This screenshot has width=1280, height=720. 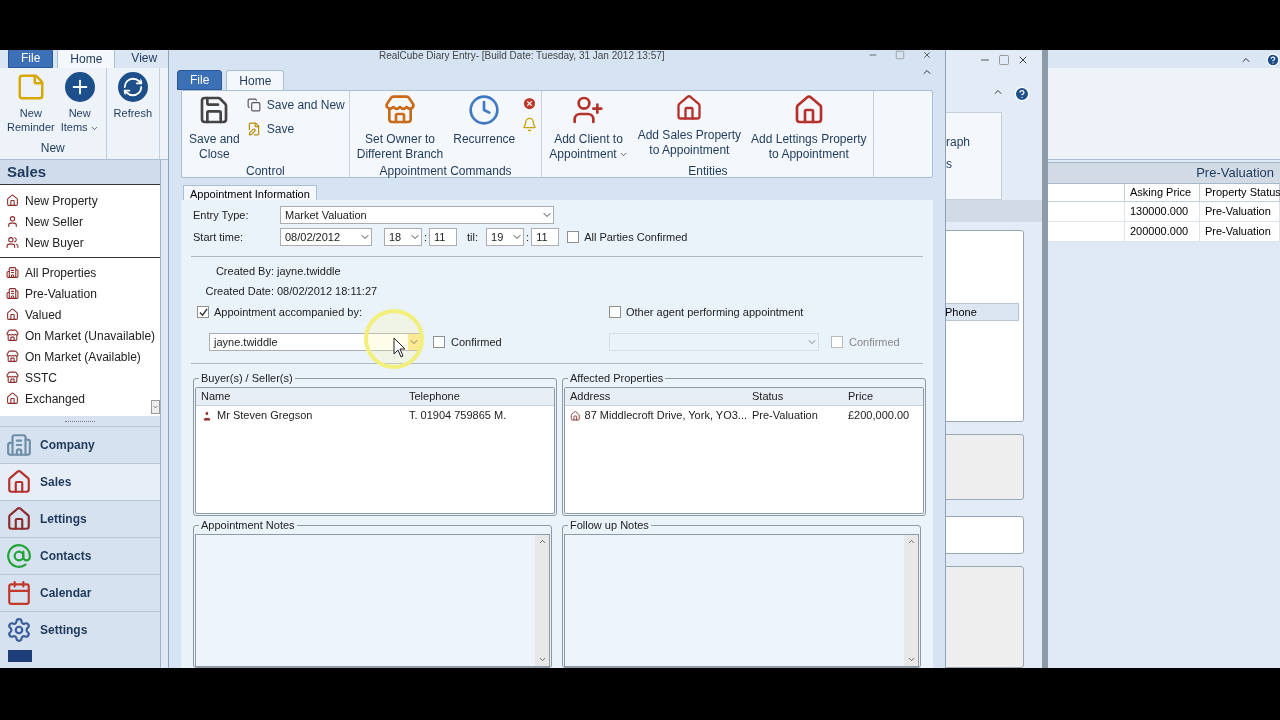 What do you see at coordinates (417, 215) in the screenshot?
I see `entry-type-select: Market Valuation` at bounding box center [417, 215].